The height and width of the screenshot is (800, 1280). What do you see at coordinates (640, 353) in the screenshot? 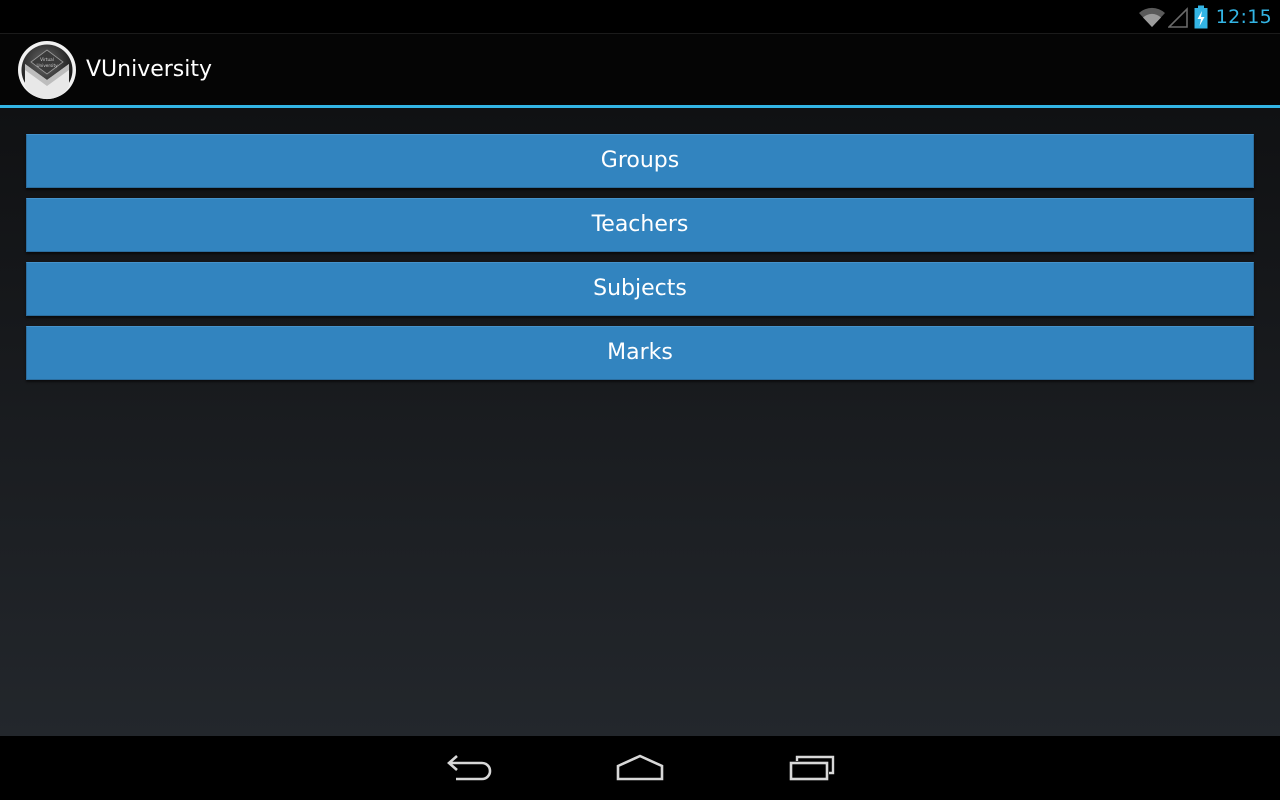
I see `marks-button: Marks` at bounding box center [640, 353].